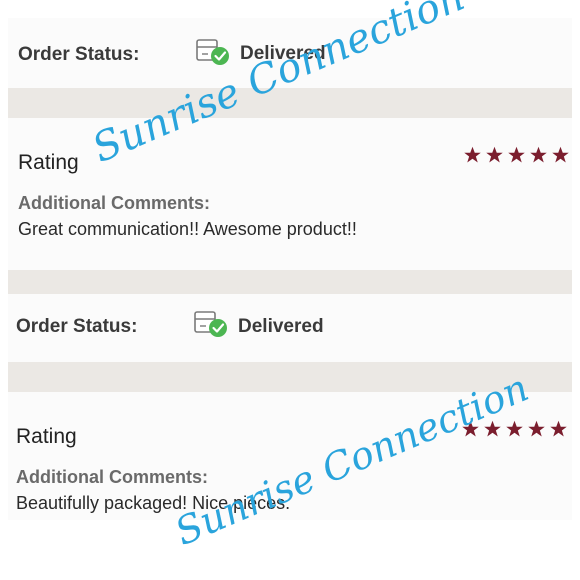 Image resolution: width=580 pixels, height=580 pixels. I want to click on order-status-card-2: Order Status: Delivered, so click(290, 328).